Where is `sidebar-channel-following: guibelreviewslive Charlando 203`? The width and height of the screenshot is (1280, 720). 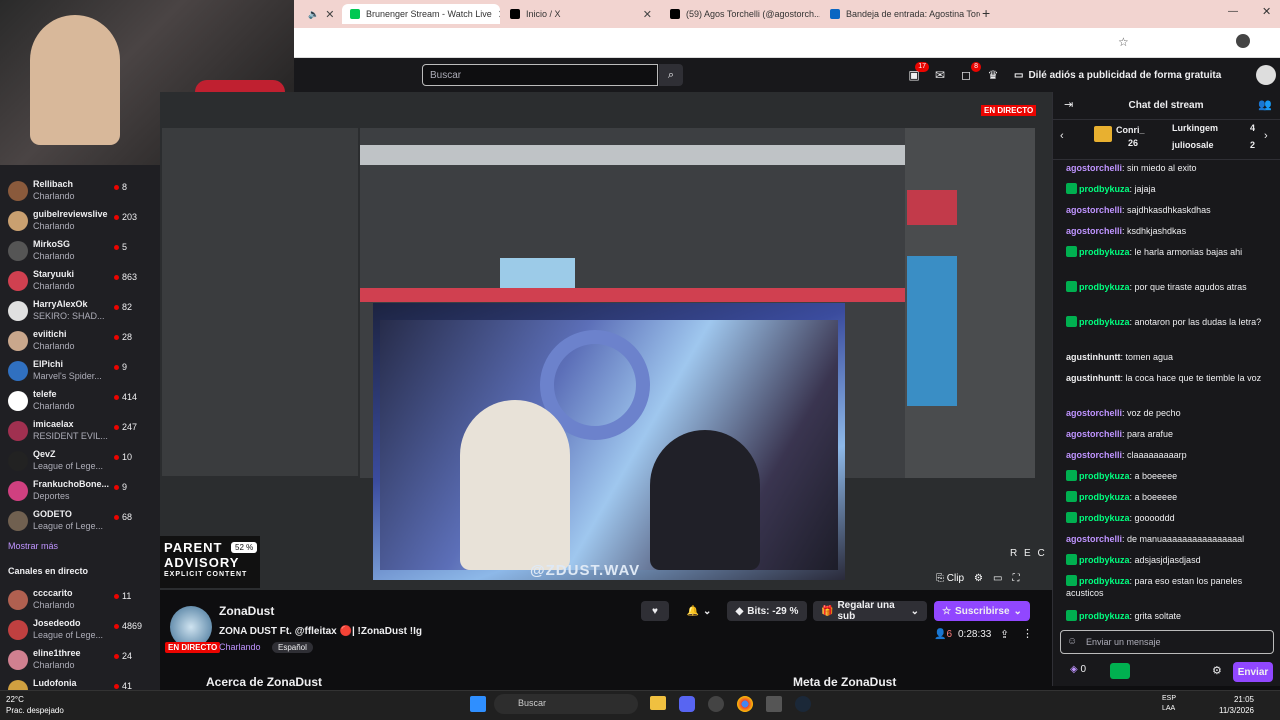 sidebar-channel-following: guibelreviewslive Charlando 203 is located at coordinates (80, 221).